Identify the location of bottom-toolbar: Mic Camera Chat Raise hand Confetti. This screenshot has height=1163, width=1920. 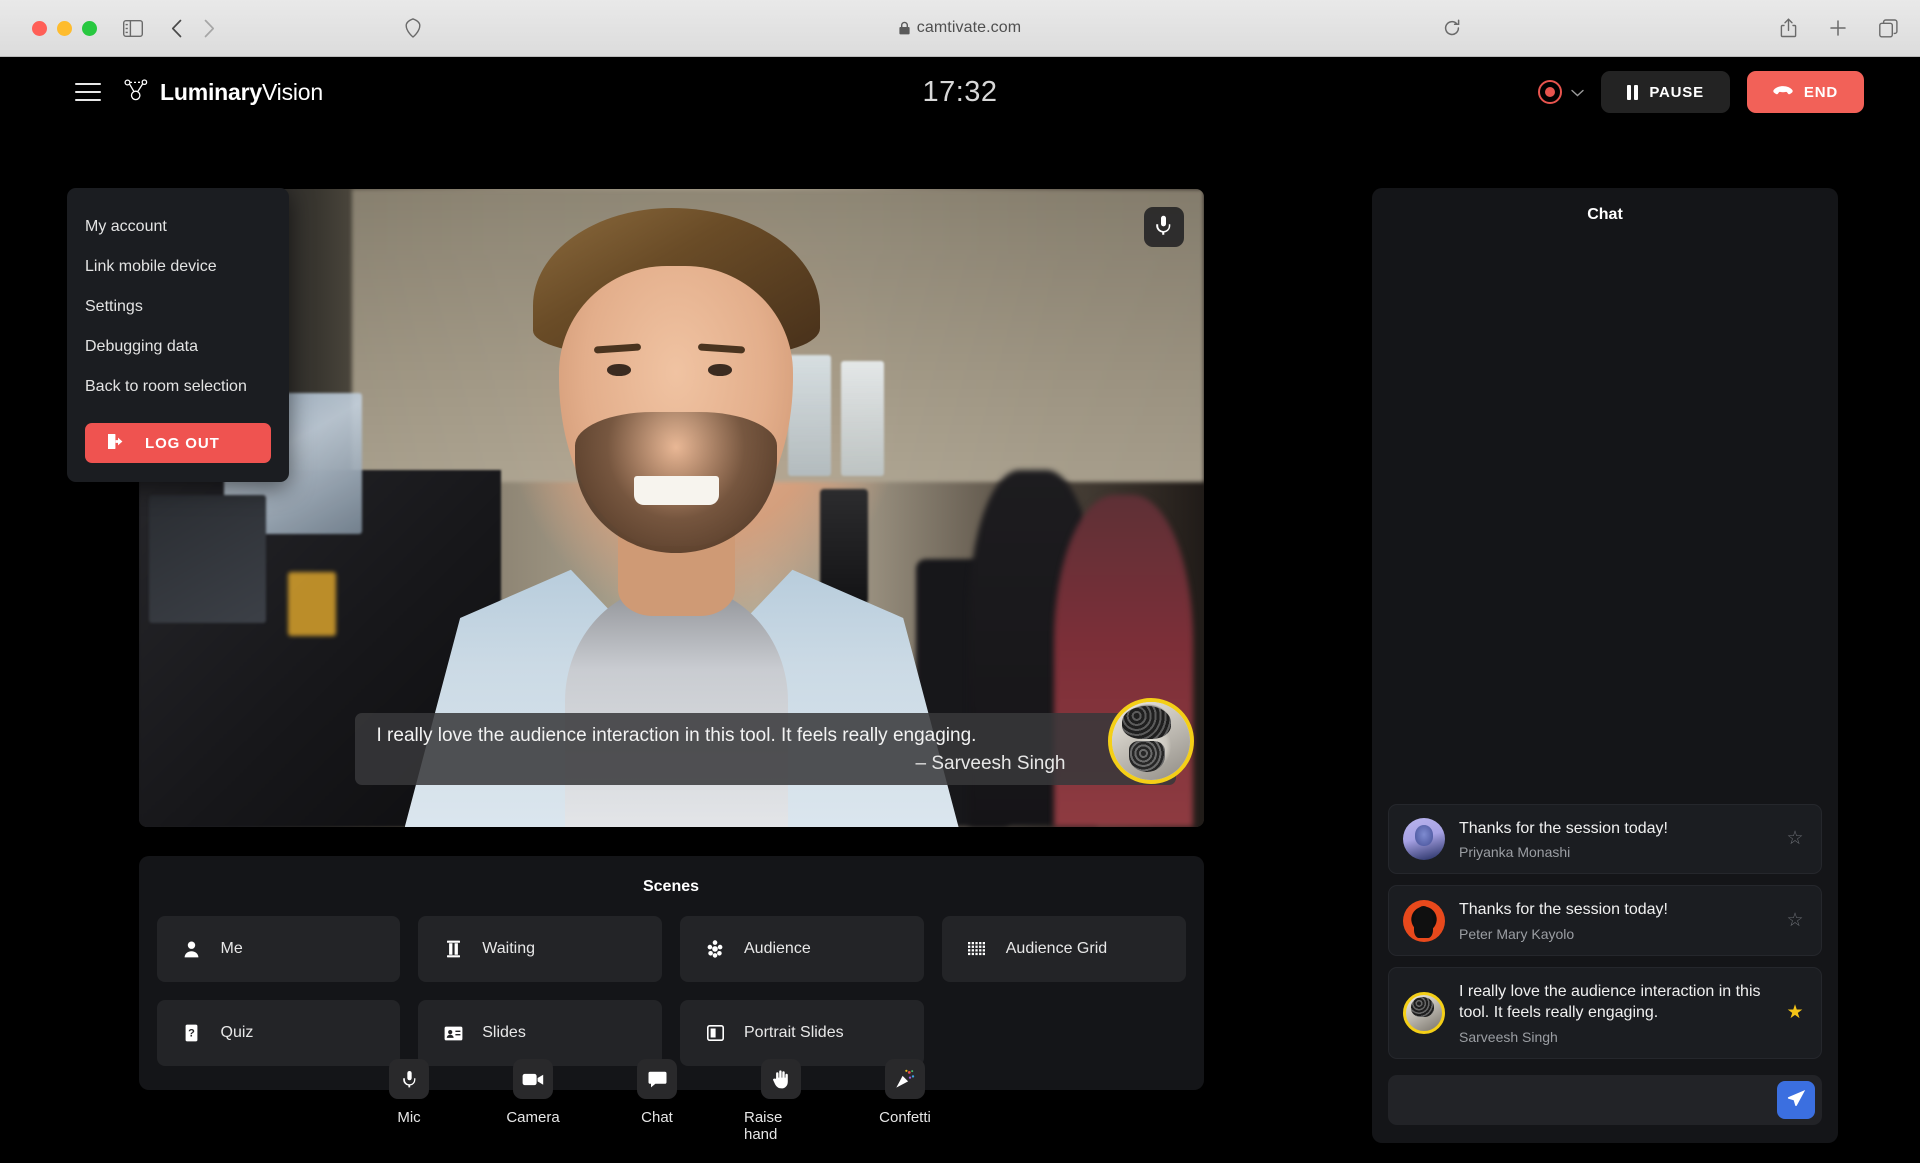
(671, 1101).